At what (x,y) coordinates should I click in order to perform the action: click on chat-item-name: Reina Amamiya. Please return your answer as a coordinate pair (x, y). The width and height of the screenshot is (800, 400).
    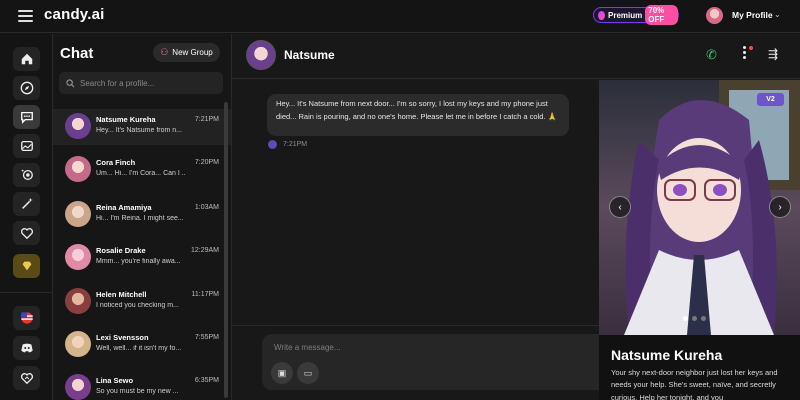
    Looking at the image, I should click on (124, 207).